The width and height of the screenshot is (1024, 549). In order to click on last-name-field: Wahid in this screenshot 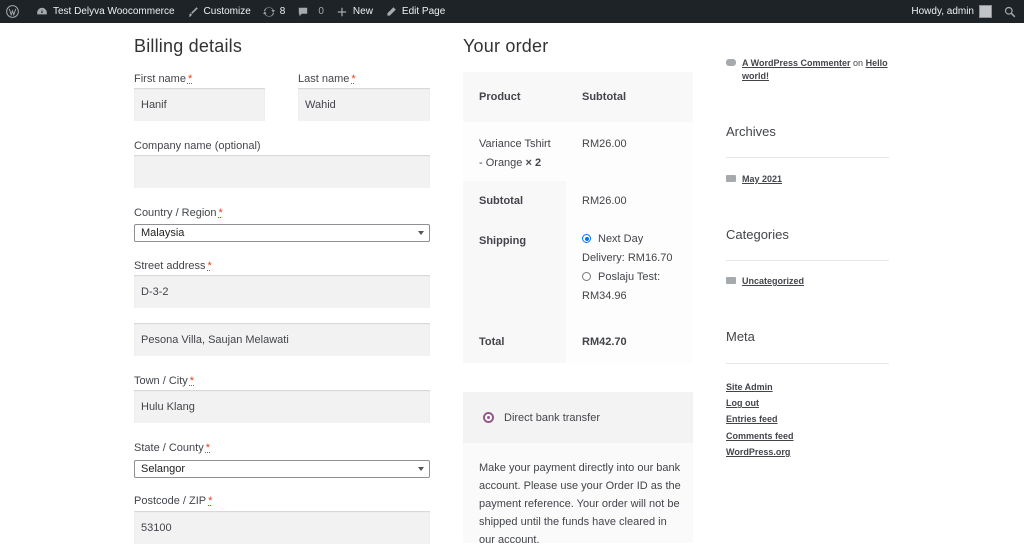, I will do `click(364, 104)`.